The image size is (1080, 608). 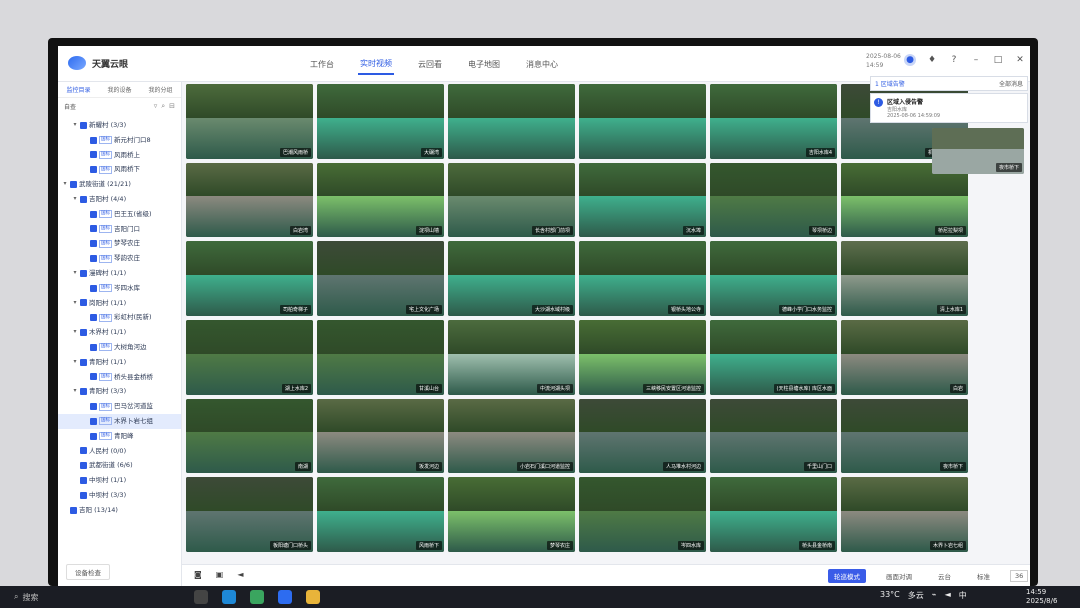 What do you see at coordinates (934, 595) in the screenshot?
I see `network-icon: ⌁` at bounding box center [934, 595].